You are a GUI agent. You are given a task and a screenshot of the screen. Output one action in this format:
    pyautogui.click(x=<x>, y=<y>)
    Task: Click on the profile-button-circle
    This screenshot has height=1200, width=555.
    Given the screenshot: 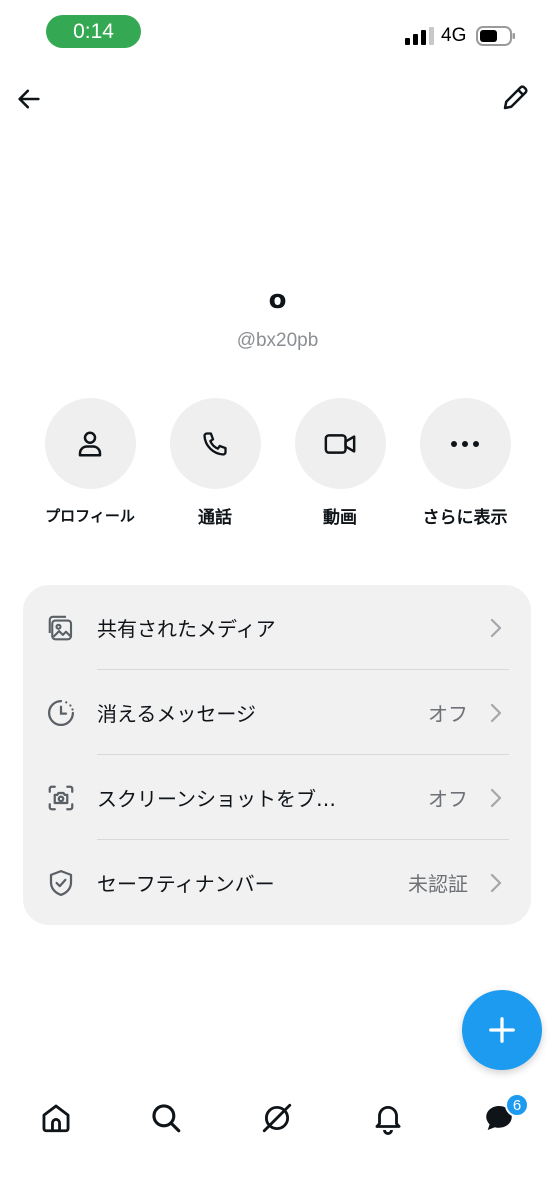 What is the action you would take?
    pyautogui.click(x=90, y=443)
    